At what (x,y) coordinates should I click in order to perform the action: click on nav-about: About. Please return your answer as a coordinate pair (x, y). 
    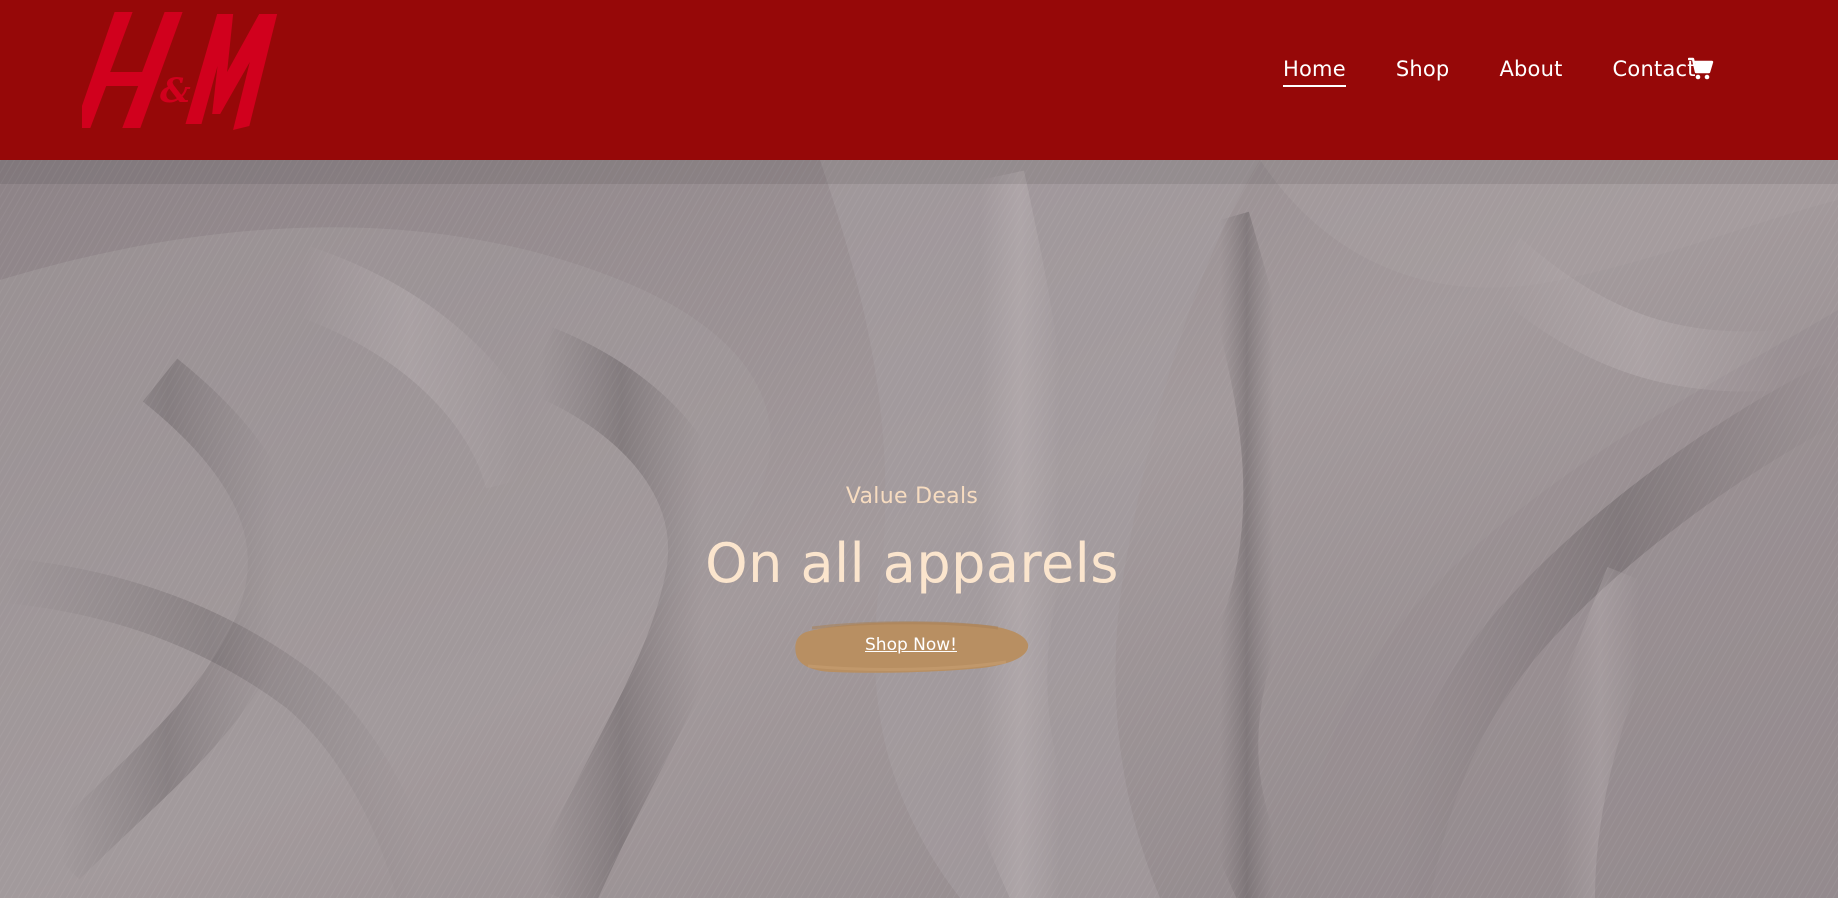
    Looking at the image, I should click on (1530, 69).